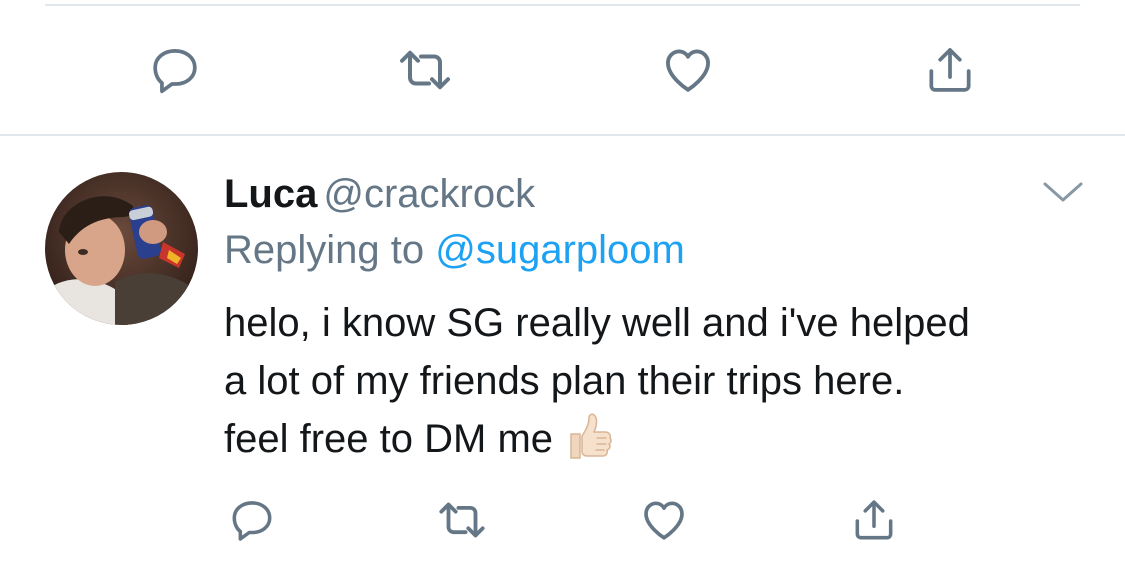 This screenshot has width=1125, height=574. I want to click on avatar, so click(121, 248).